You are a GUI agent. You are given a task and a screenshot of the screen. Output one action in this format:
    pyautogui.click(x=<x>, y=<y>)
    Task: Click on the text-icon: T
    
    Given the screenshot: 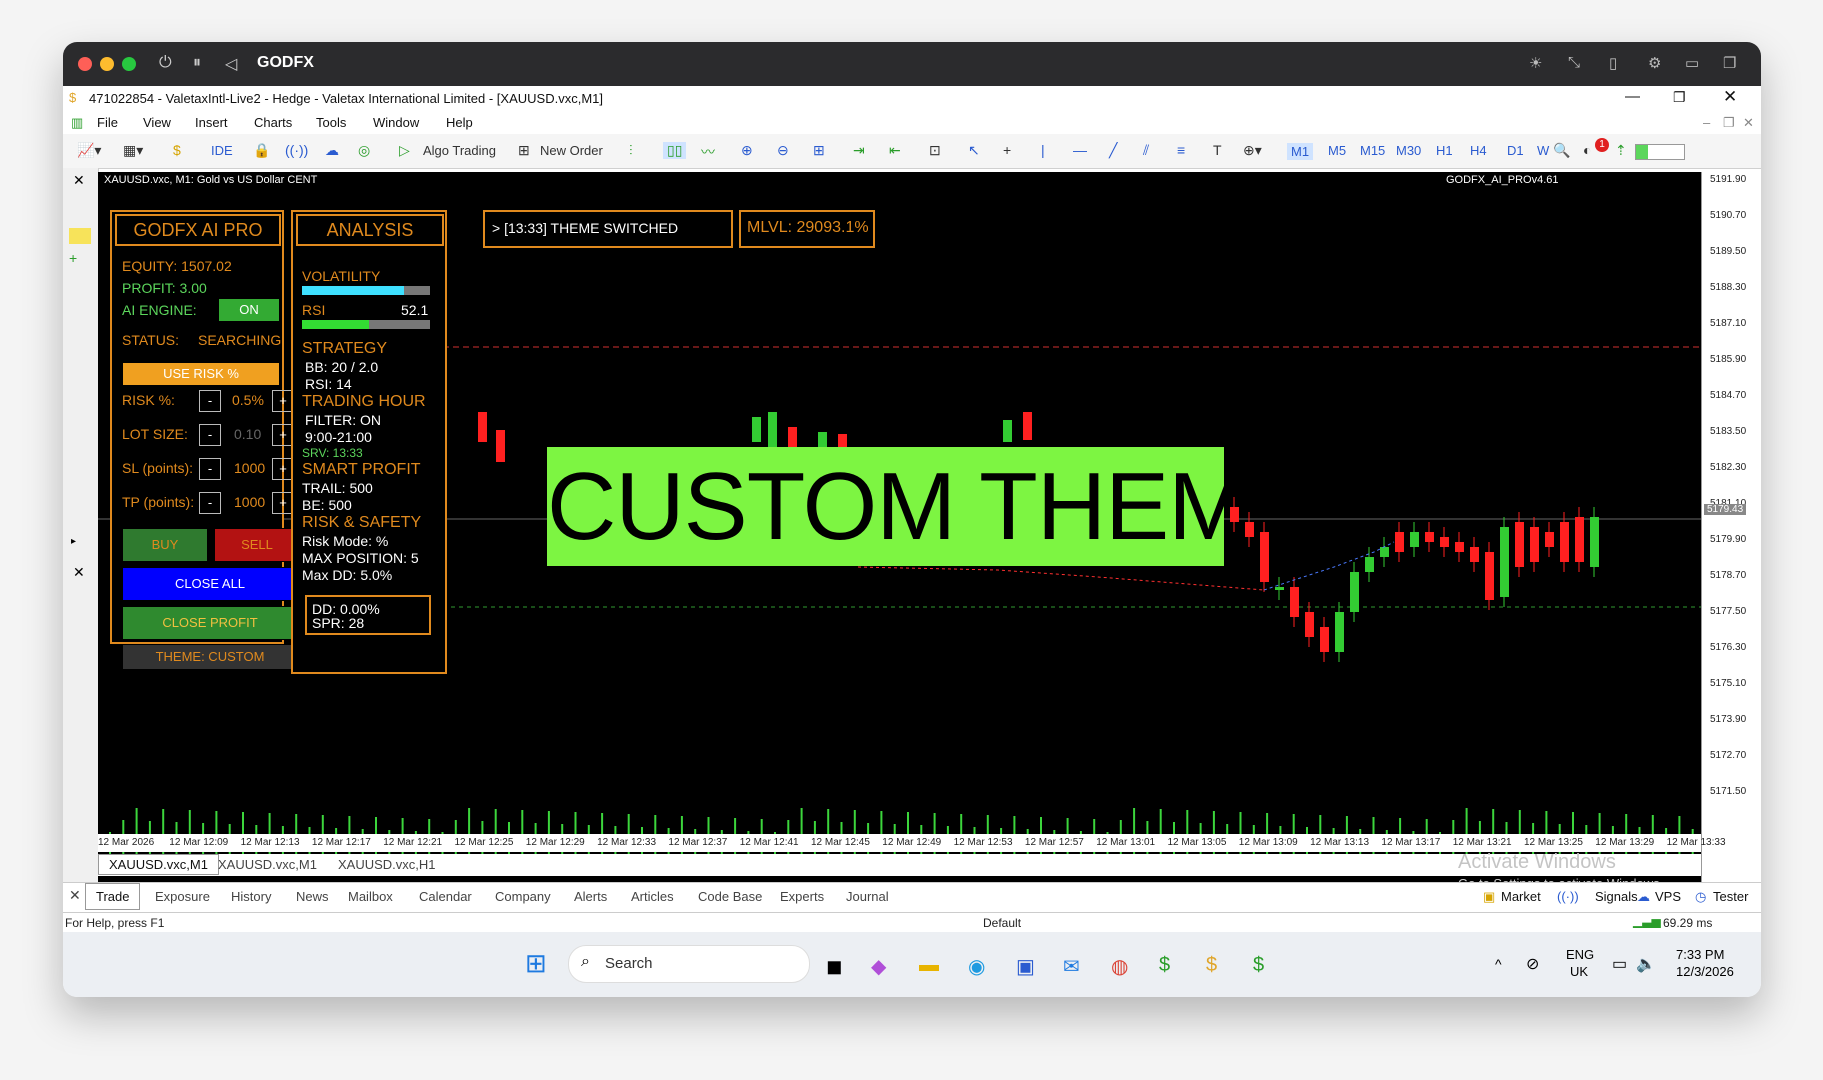 What is the action you would take?
    pyautogui.click(x=1217, y=150)
    